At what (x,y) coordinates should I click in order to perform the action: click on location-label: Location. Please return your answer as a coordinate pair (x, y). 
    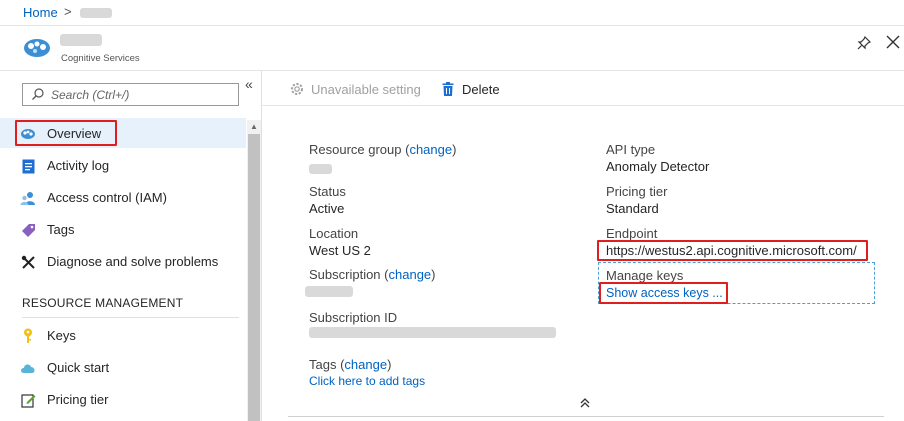
    Looking at the image, I should click on (334, 233).